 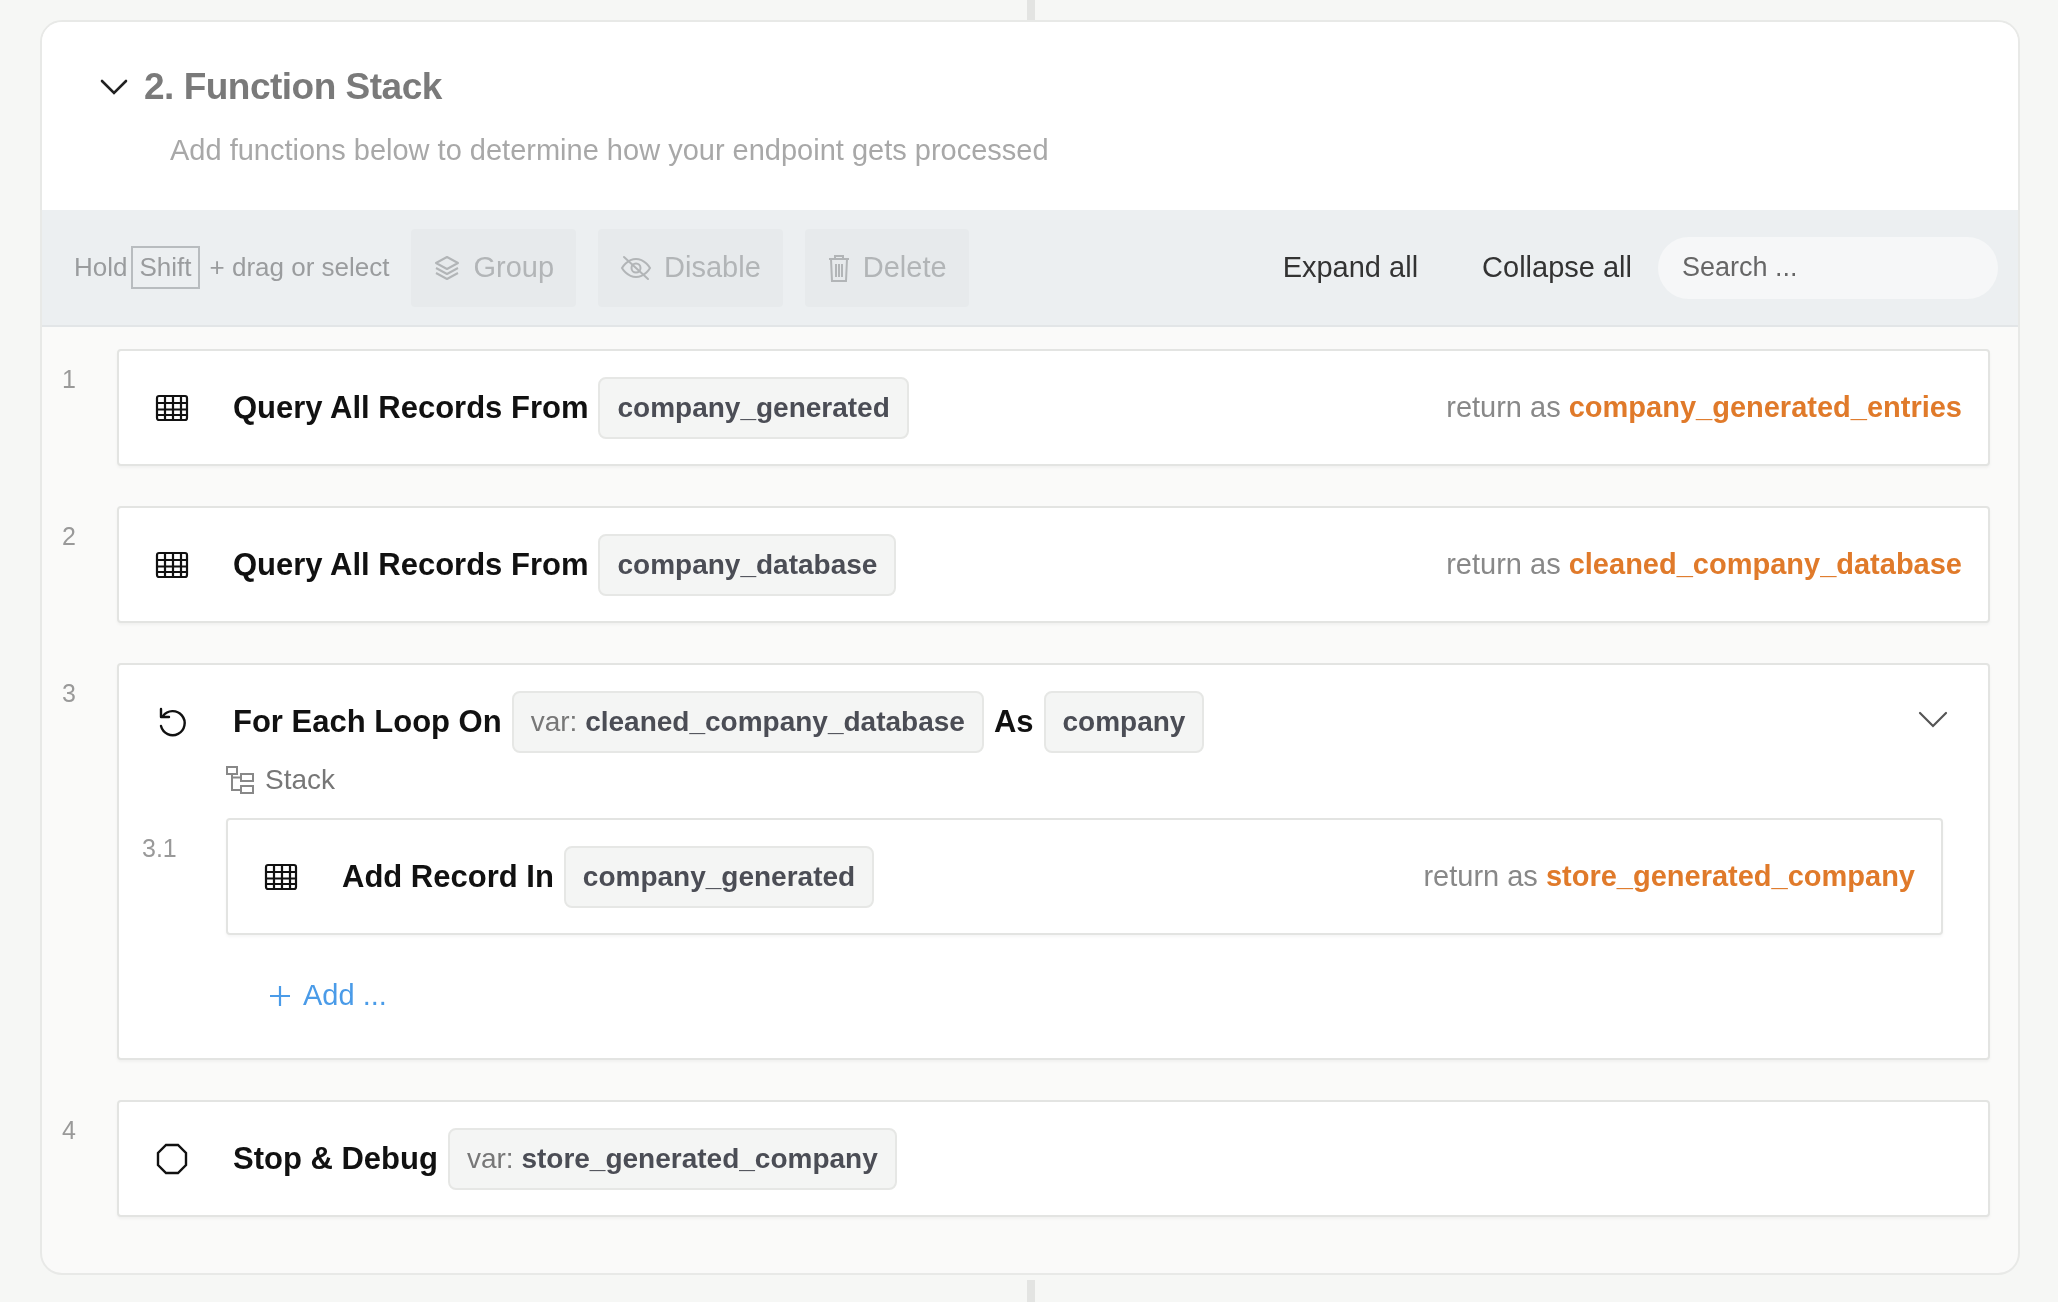 I want to click on octagon-icon, so click(x=172, y=1158).